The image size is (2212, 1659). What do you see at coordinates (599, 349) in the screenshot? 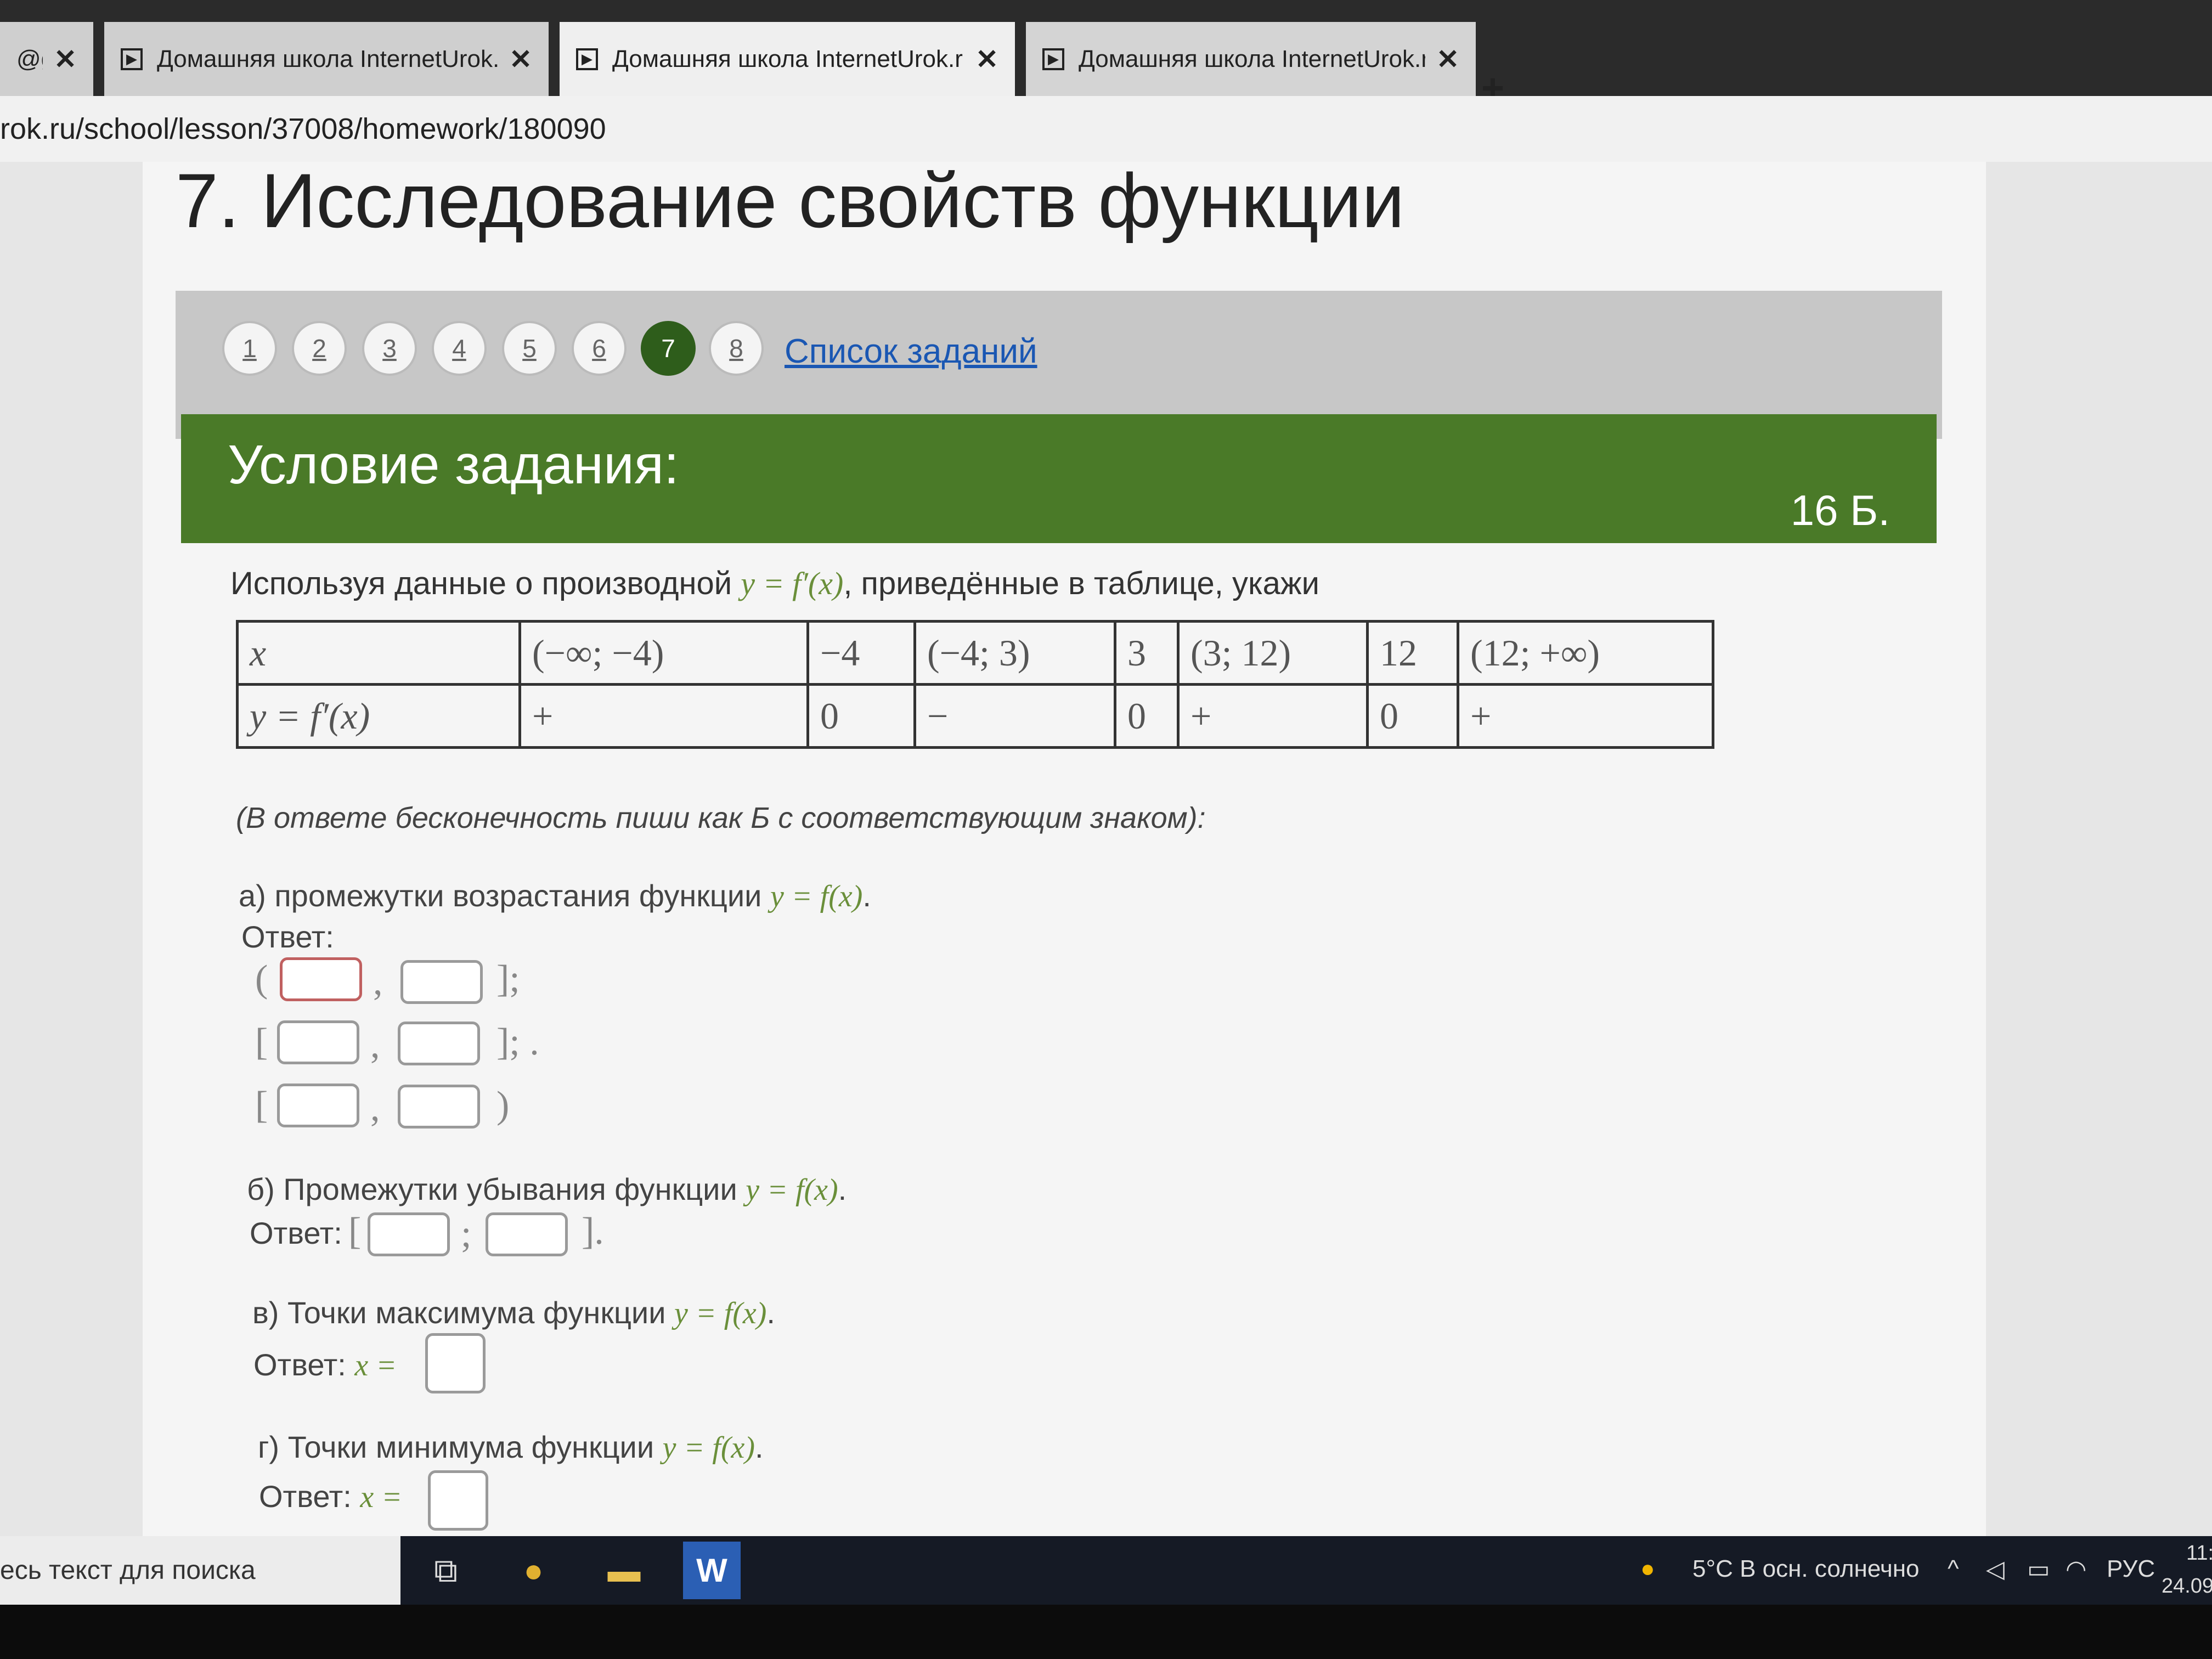
I see `pager-item: 6` at bounding box center [599, 349].